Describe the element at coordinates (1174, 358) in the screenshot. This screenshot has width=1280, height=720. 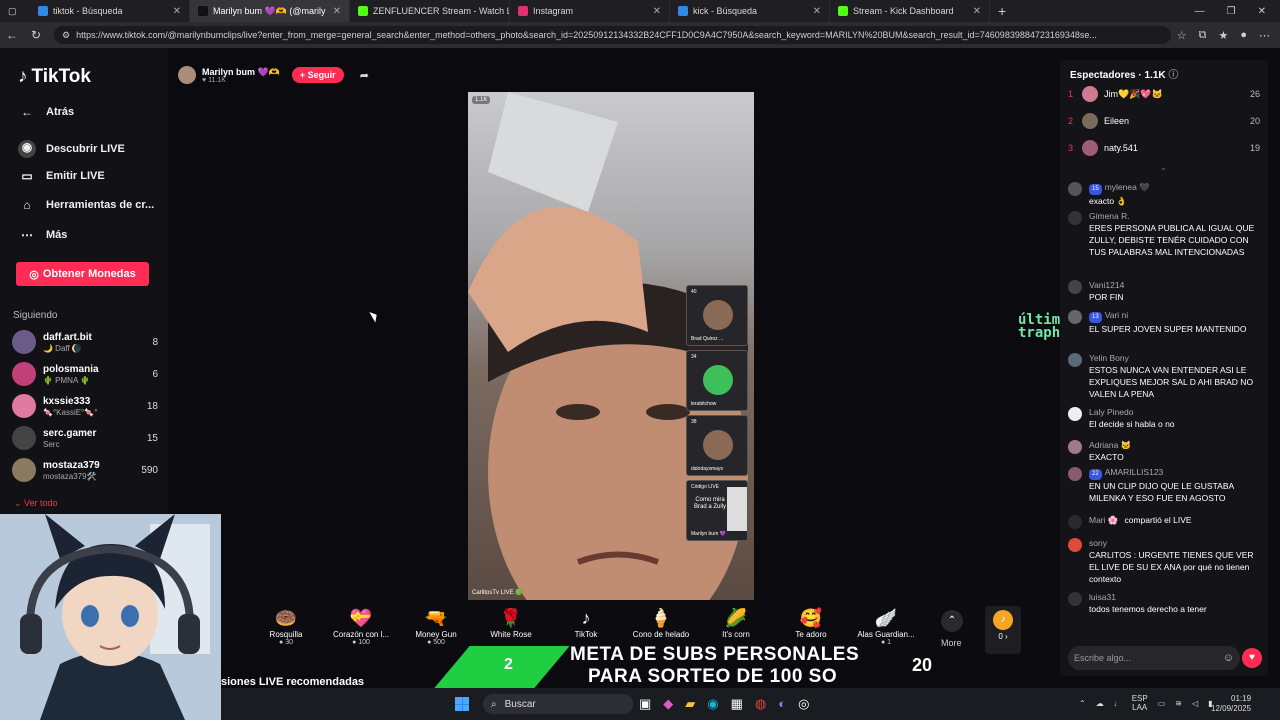
I see `chat-author: Yelin Bony` at that location.